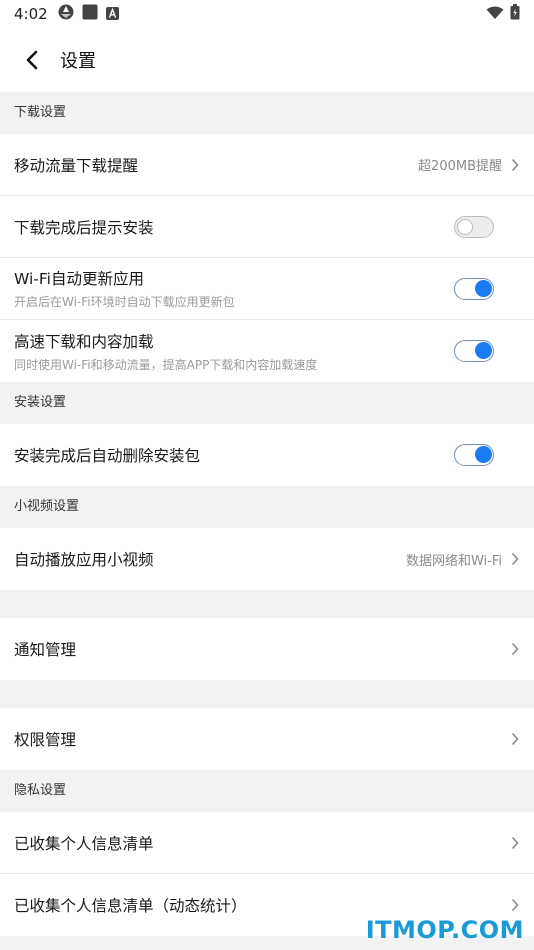  Describe the element at coordinates (267, 60) in the screenshot. I see `app-header: 设置` at that location.